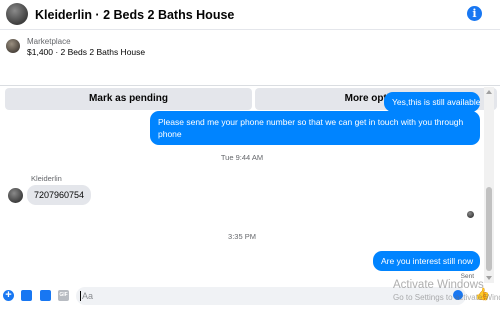  Describe the element at coordinates (250, 15) in the screenshot. I see `chat-header: Kleiderlin · 2 Beds 2 Baths House i` at that location.